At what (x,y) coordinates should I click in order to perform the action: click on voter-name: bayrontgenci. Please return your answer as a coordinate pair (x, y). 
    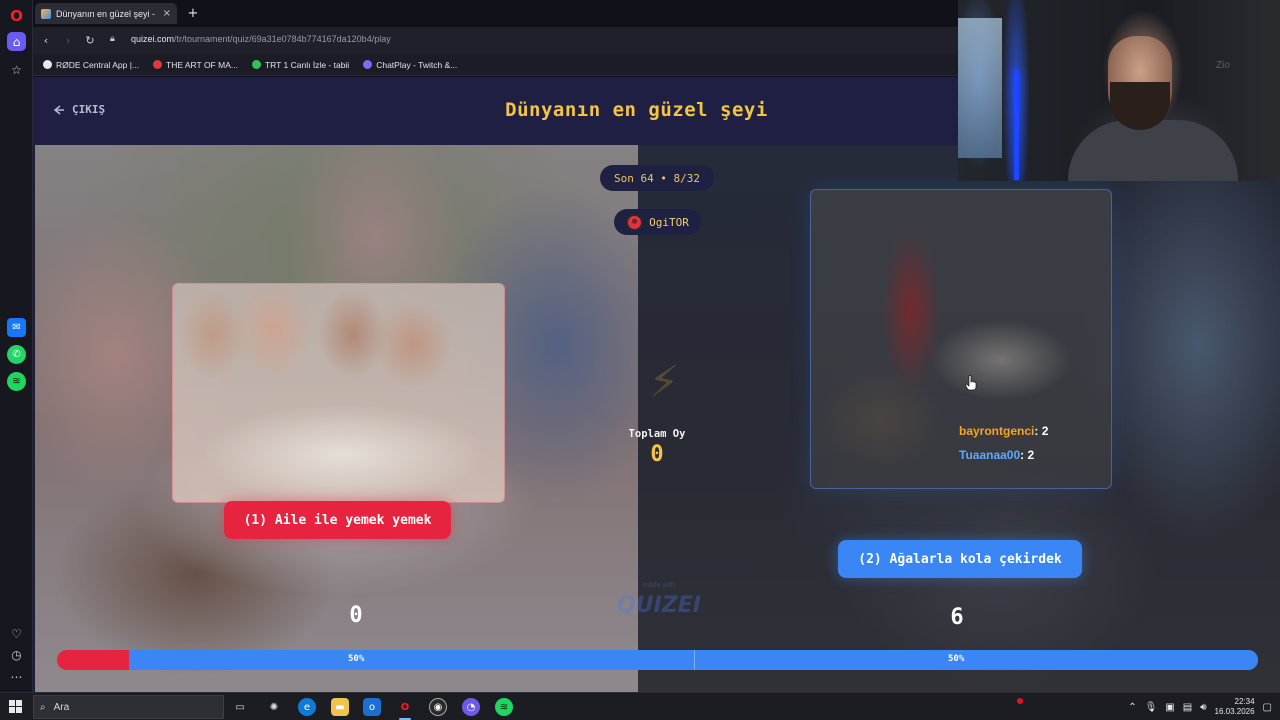
    Looking at the image, I should click on (997, 431).